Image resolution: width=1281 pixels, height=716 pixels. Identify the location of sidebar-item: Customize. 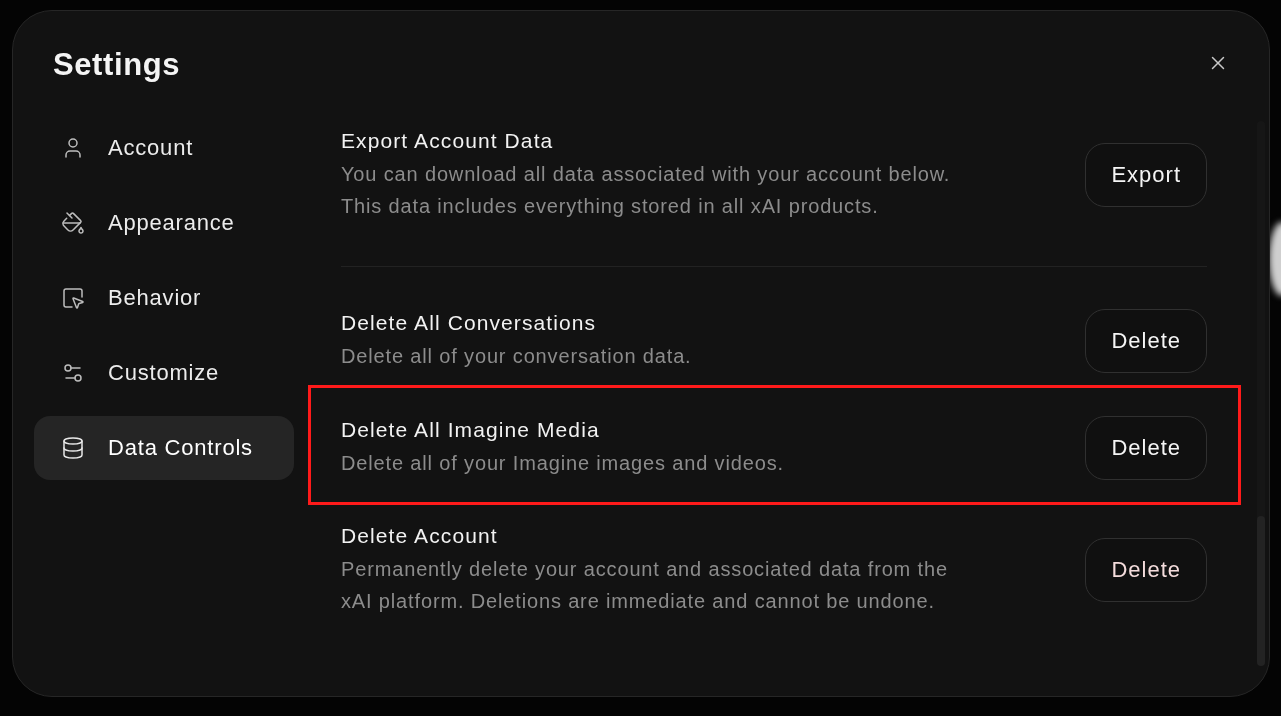
(164, 373).